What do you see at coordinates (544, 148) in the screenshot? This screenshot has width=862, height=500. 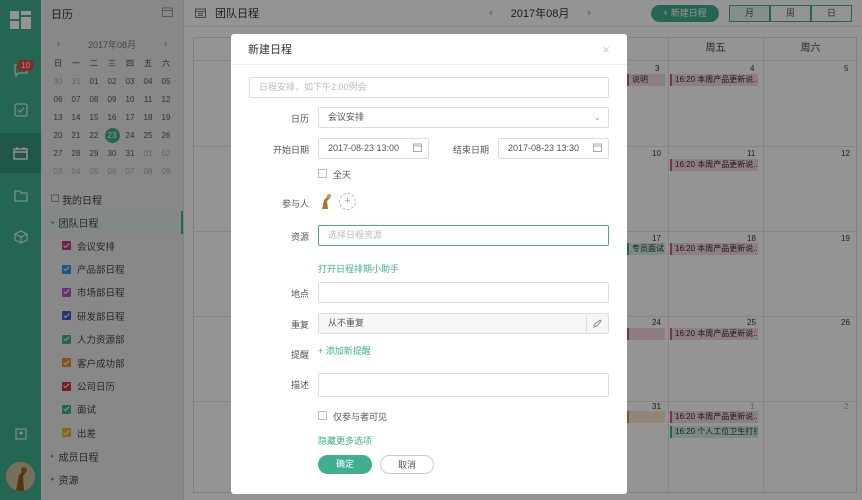 I see `end-date-value: 2017-08-23 13:30` at bounding box center [544, 148].